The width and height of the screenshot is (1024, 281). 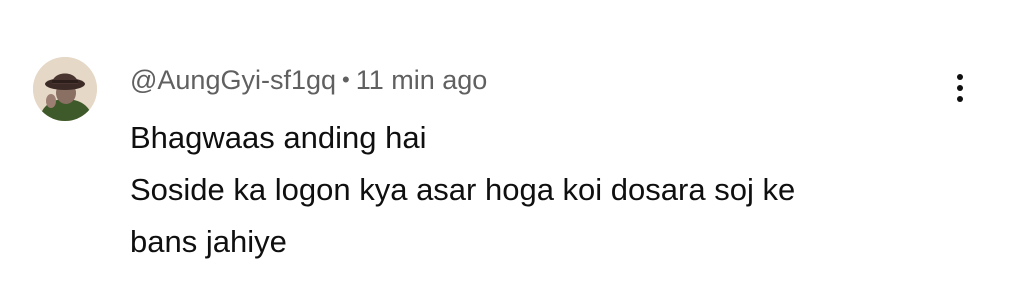 I want to click on author-name: @AungGyi-sf1gq, so click(x=233, y=80).